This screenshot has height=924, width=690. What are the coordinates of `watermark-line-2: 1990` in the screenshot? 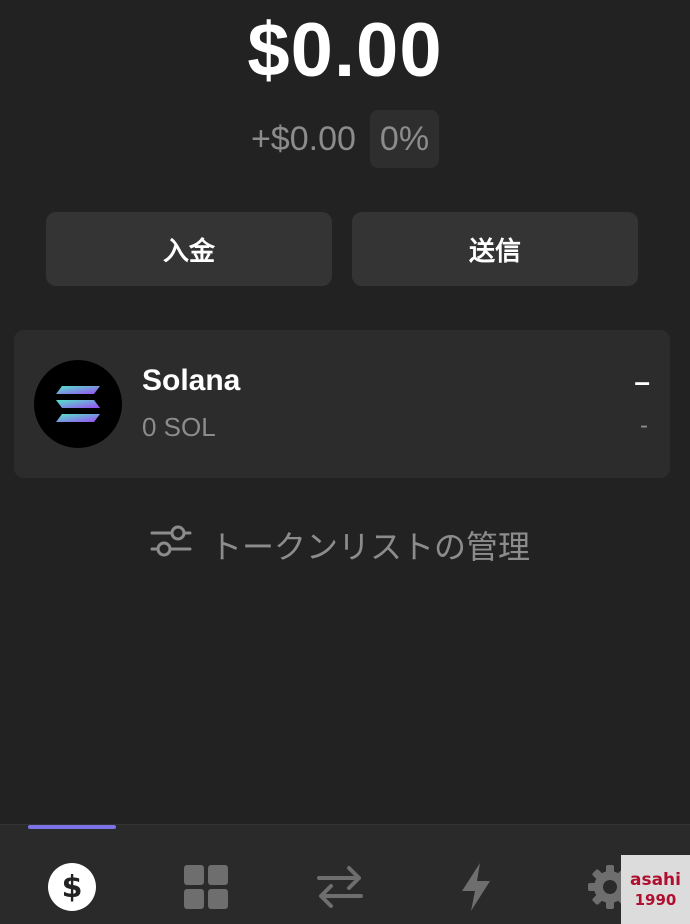 It's located at (655, 899).